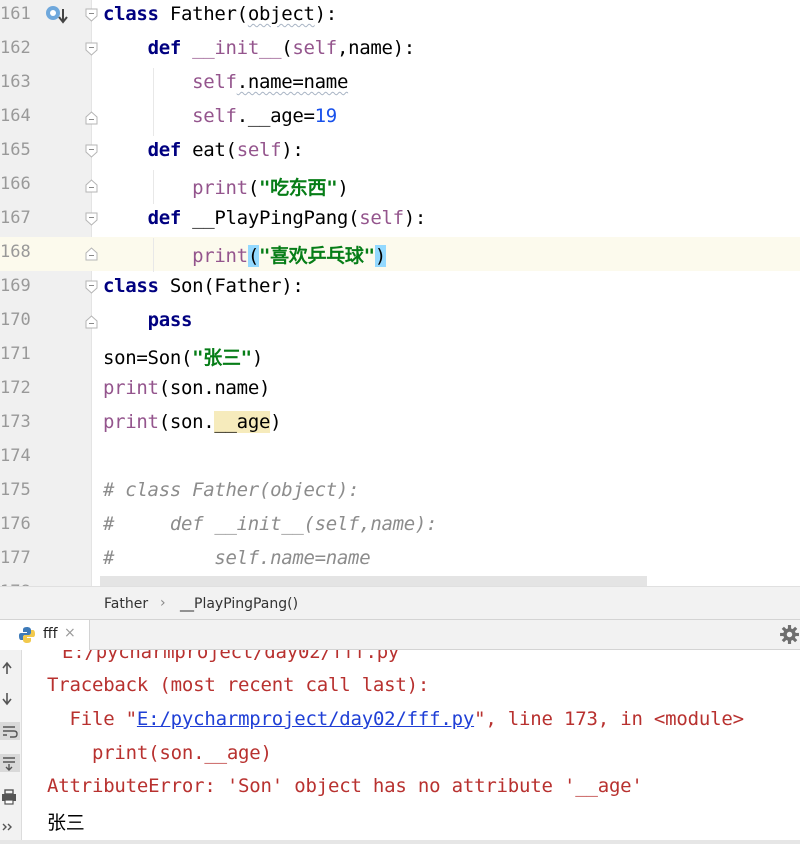 This screenshot has width=800, height=844. What do you see at coordinates (400, 424) in the screenshot?
I see `code-line: 173 print(son.__age)` at bounding box center [400, 424].